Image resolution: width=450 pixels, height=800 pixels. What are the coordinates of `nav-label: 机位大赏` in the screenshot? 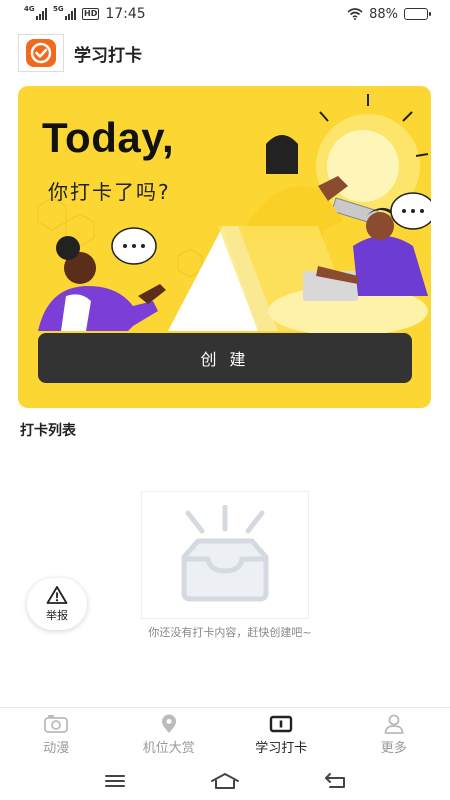 It's located at (168, 748).